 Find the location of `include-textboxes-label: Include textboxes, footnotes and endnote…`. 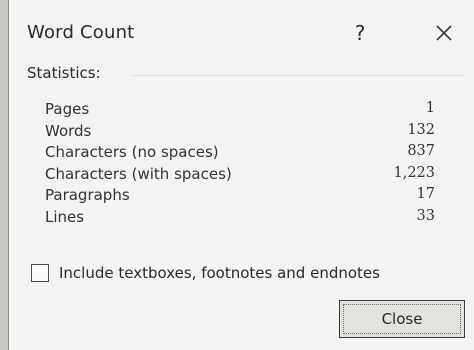

include-textboxes-label: Include textboxes, footnotes and endnote… is located at coordinates (219, 273).